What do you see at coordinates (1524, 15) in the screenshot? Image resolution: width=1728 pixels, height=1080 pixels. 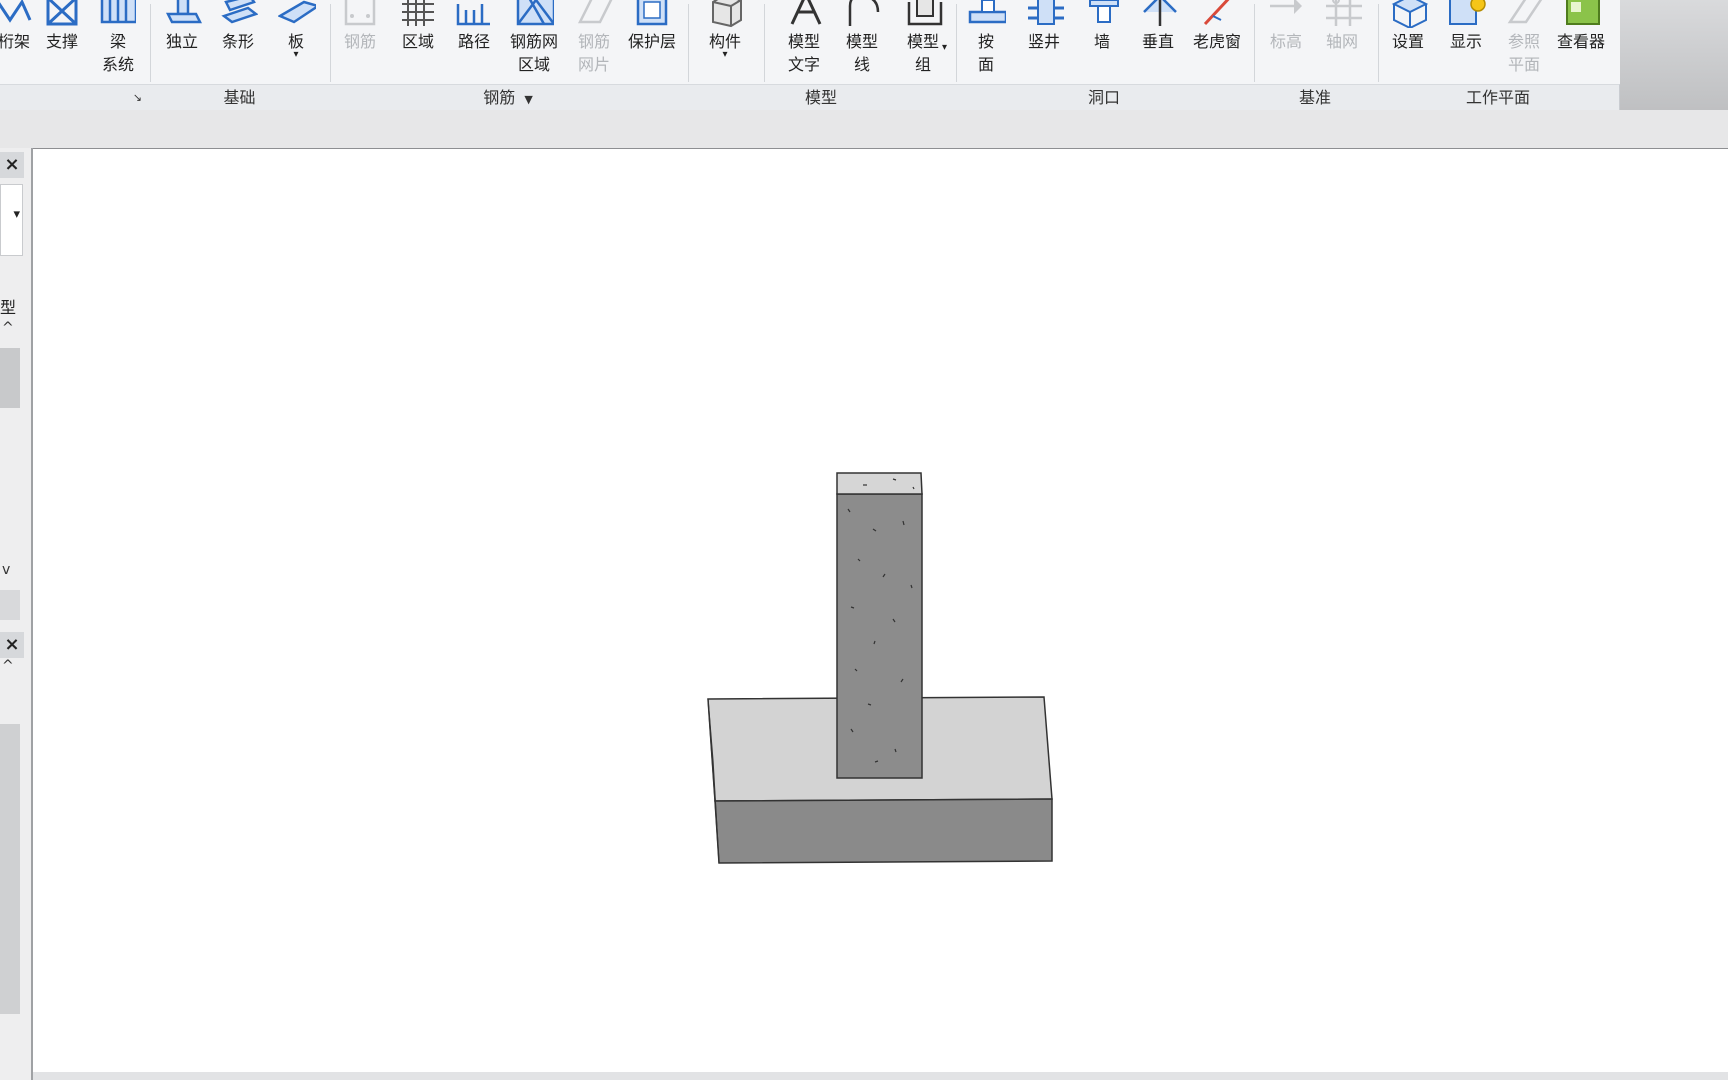 I see `ref-plane-icon` at bounding box center [1524, 15].